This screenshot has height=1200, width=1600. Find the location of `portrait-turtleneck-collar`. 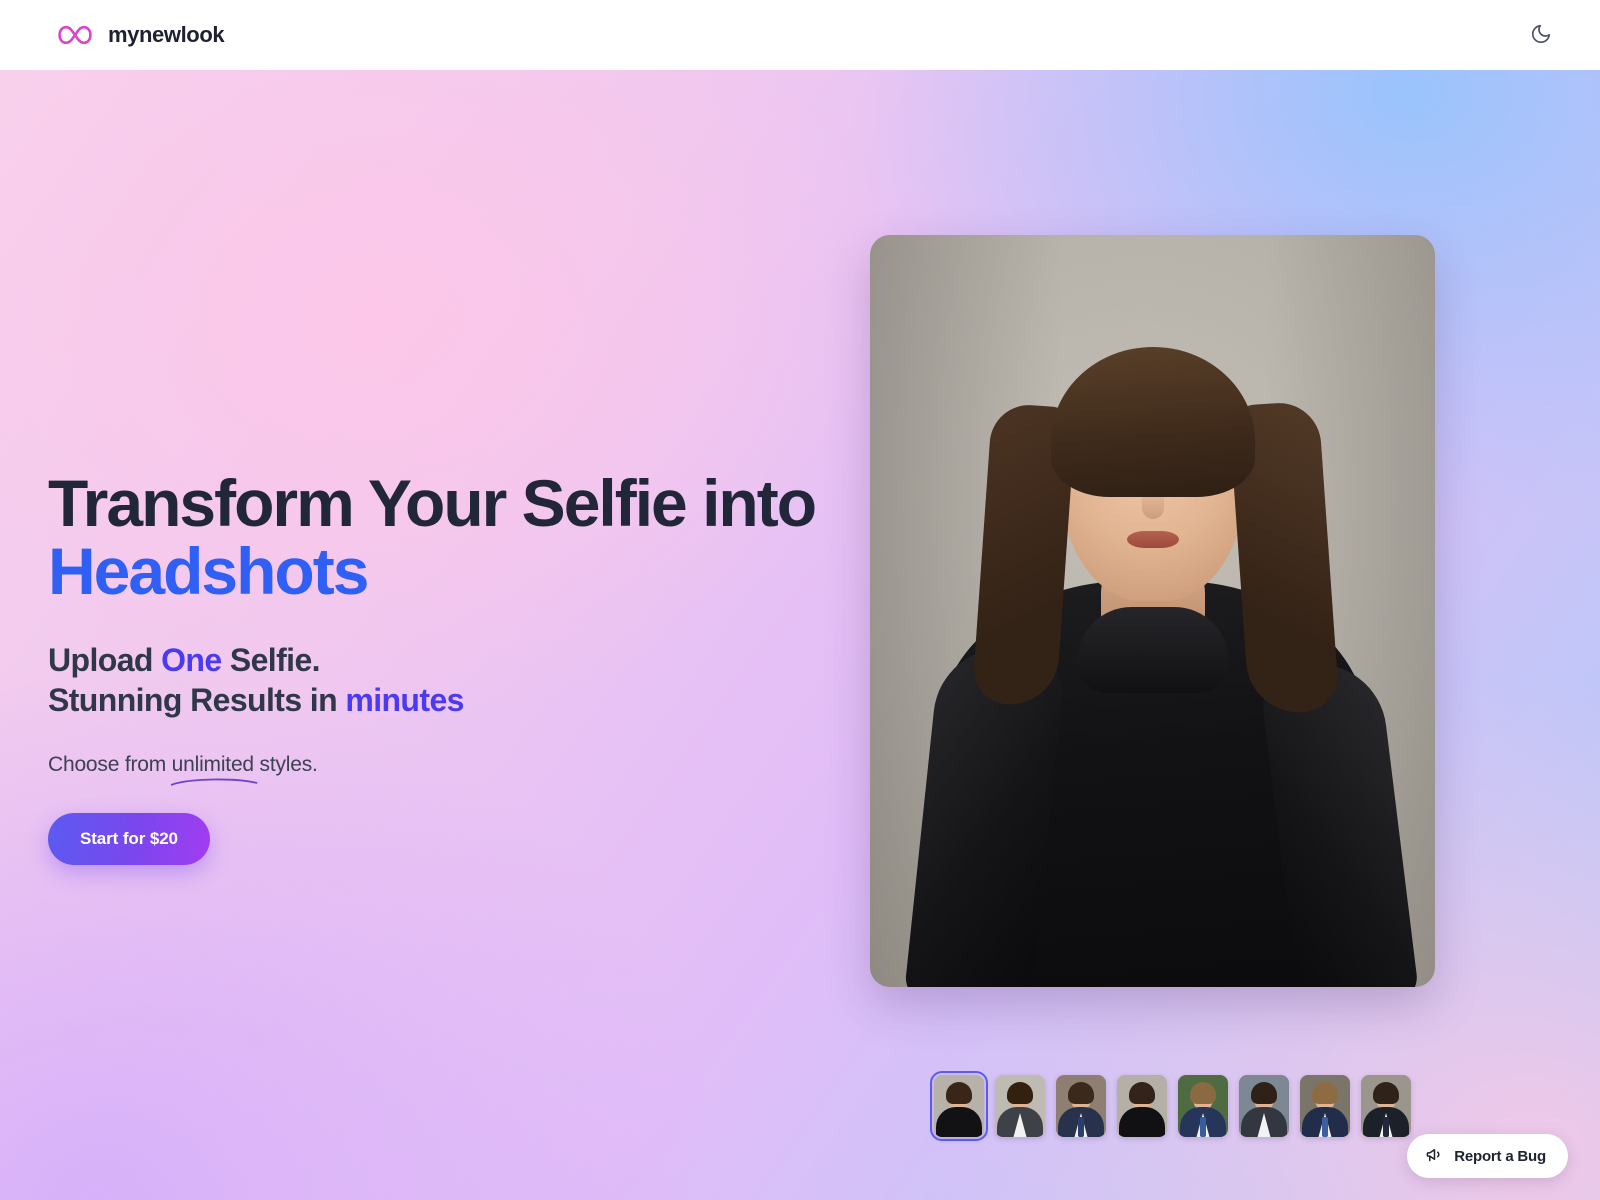

portrait-turtleneck-collar is located at coordinates (1152, 650).